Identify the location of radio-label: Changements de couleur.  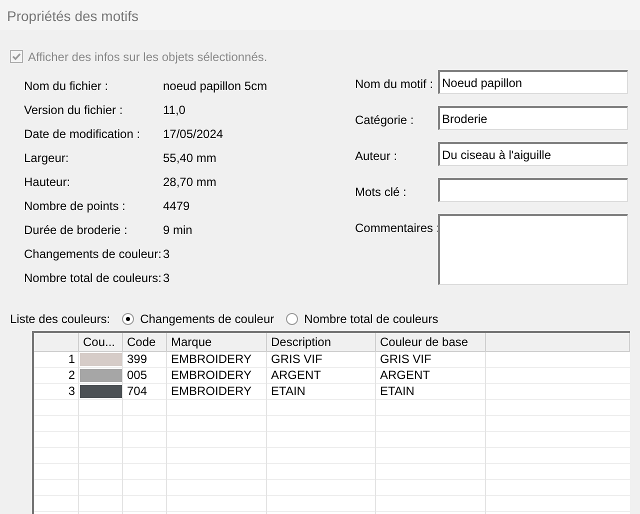
(207, 319).